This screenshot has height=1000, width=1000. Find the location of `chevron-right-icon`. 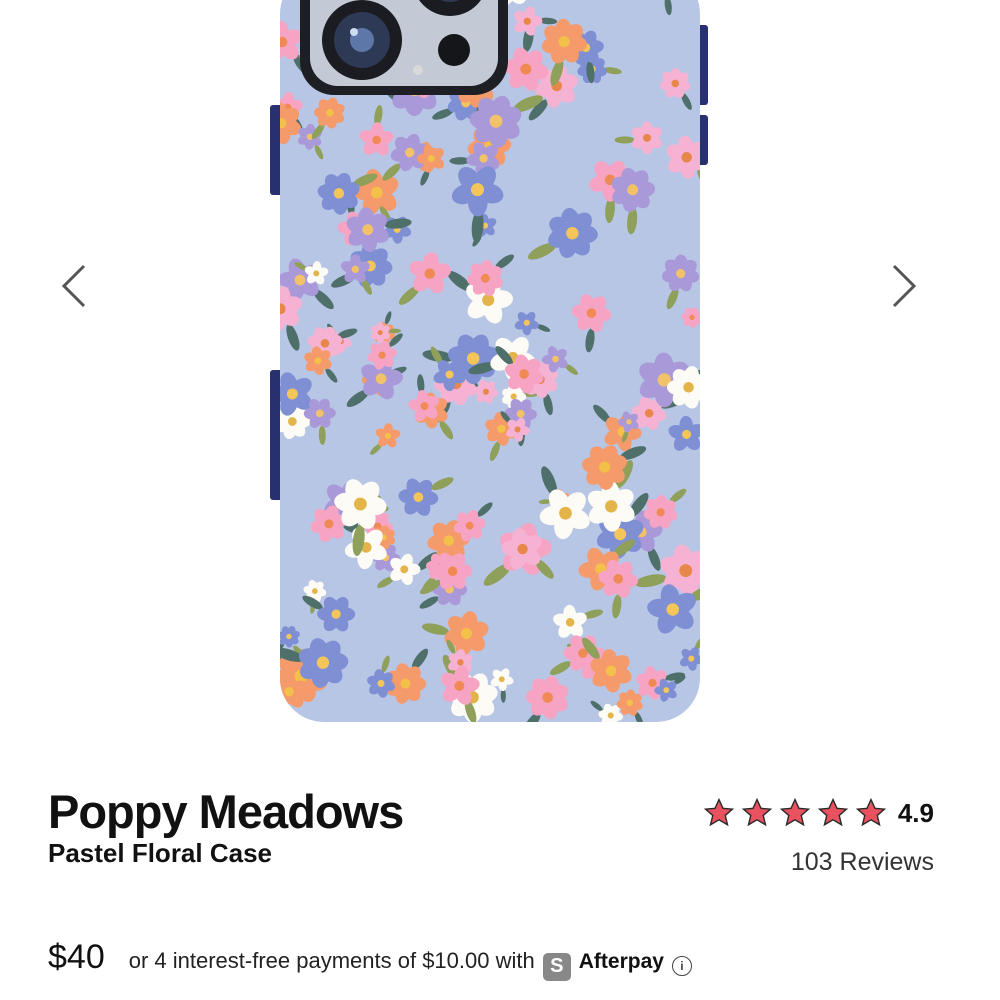

chevron-right-icon is located at coordinates (904, 286).